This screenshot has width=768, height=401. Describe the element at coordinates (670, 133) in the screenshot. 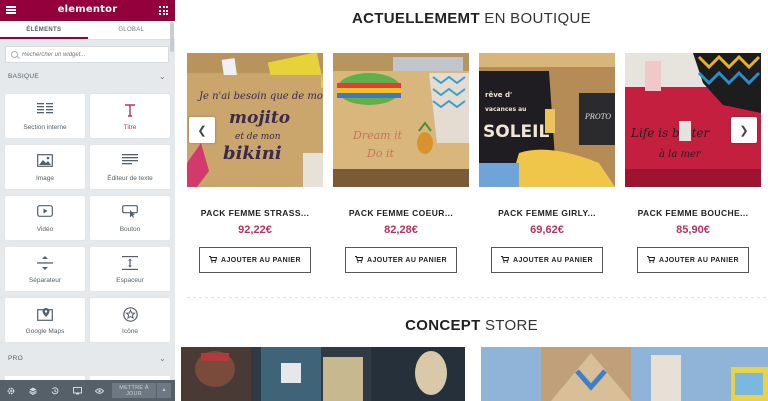

I see `svg-text: Life is better` at that location.